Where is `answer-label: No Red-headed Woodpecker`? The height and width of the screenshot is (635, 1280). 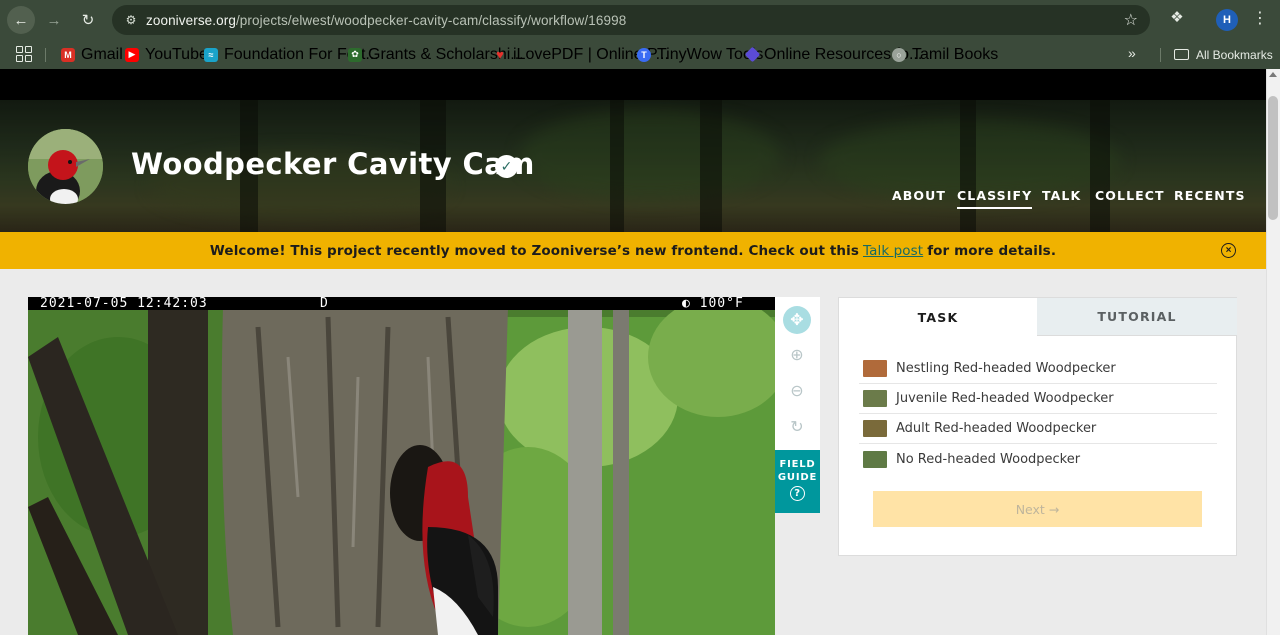 answer-label: No Red-headed Woodpecker is located at coordinates (988, 459).